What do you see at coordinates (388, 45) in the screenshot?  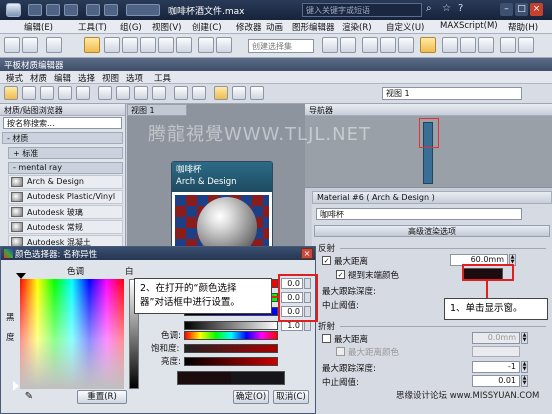 I see `curve-editor-icon` at bounding box center [388, 45].